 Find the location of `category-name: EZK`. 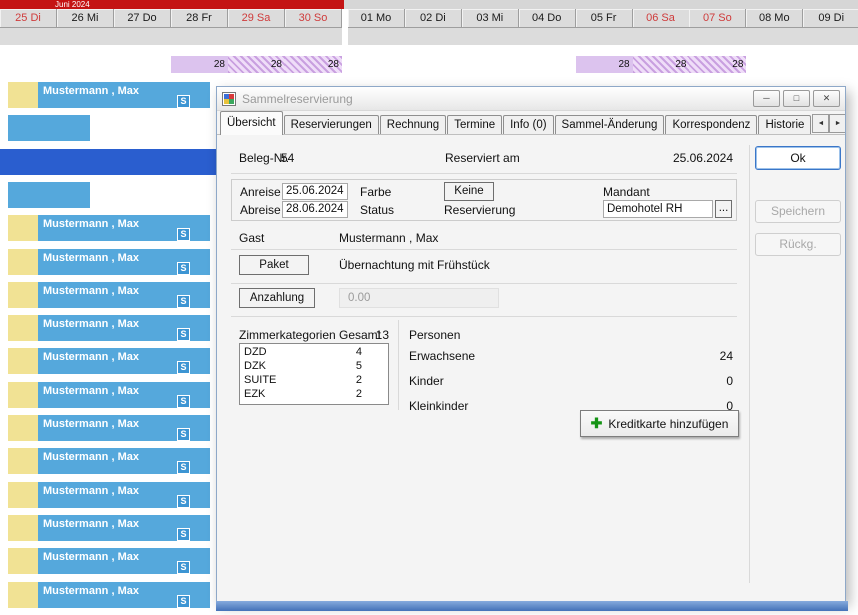

category-name: EZK is located at coordinates (255, 394).